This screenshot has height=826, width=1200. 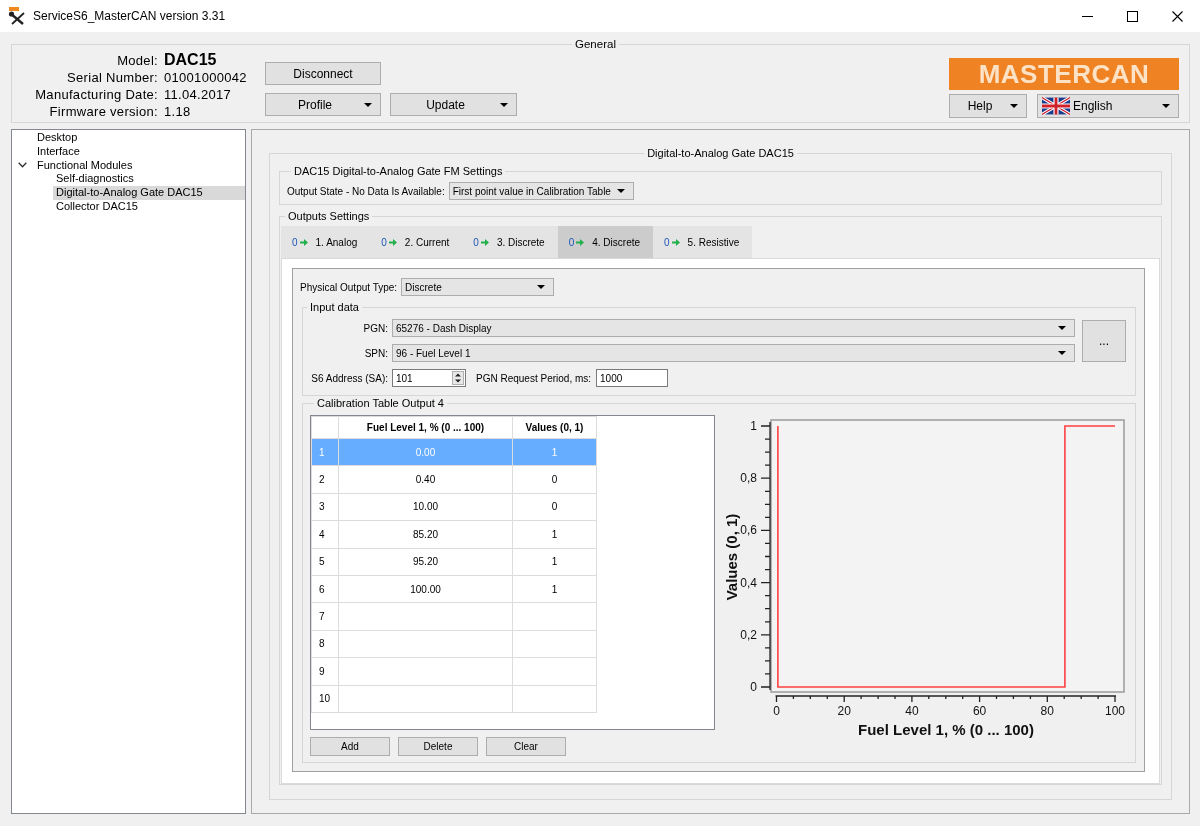 I want to click on row-number: 2, so click(x=325, y=479).